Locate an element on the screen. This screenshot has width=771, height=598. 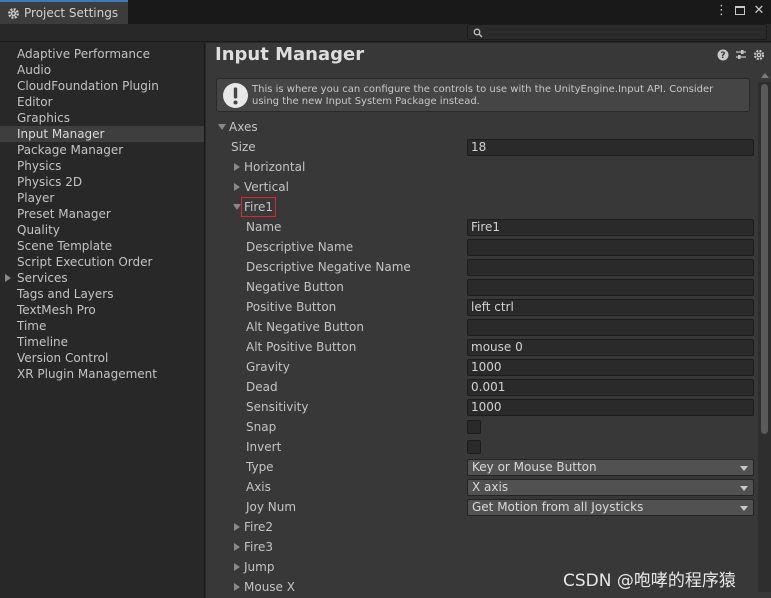
axis-foldout-horizontal: Horizontal is located at coordinates (482, 167).